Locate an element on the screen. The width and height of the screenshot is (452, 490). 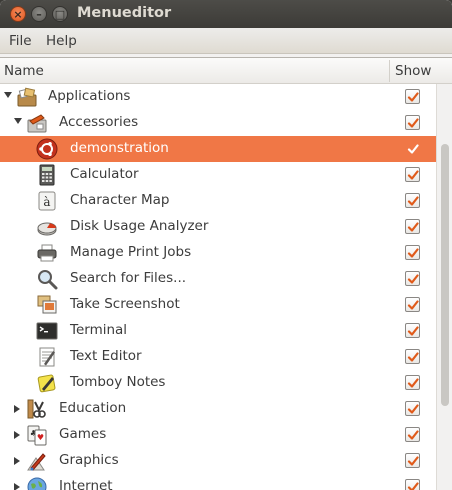
accessories-icon is located at coordinates (37, 123).